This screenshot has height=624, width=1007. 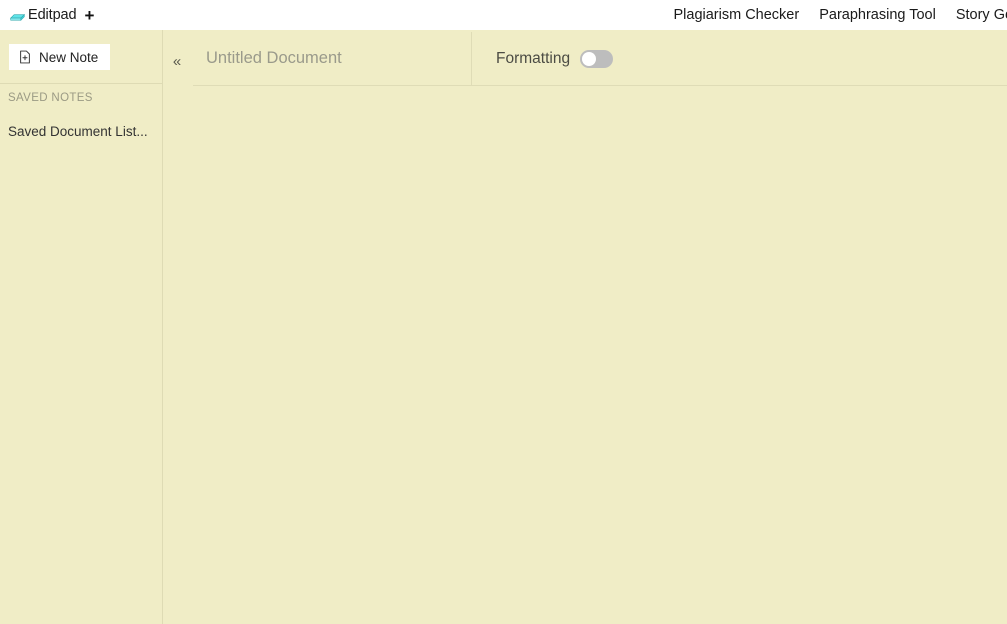 What do you see at coordinates (178, 327) in the screenshot?
I see `sidebar-collapse-rail: «` at bounding box center [178, 327].